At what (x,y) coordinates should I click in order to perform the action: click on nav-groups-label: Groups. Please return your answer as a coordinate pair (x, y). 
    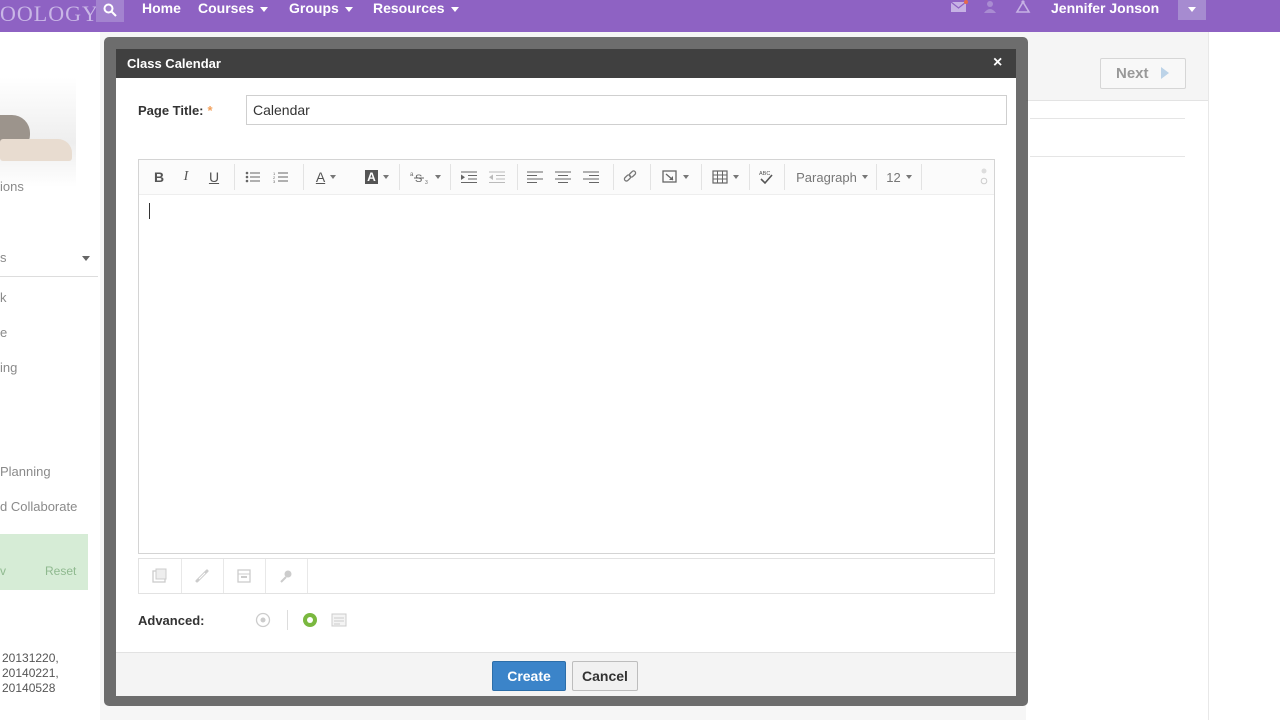
    Looking at the image, I should click on (314, 8).